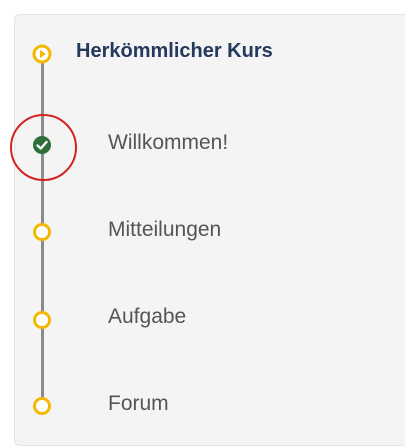 This screenshot has height=446, width=405. What do you see at coordinates (42, 54) in the screenshot?
I see `play-circle-icon` at bounding box center [42, 54].